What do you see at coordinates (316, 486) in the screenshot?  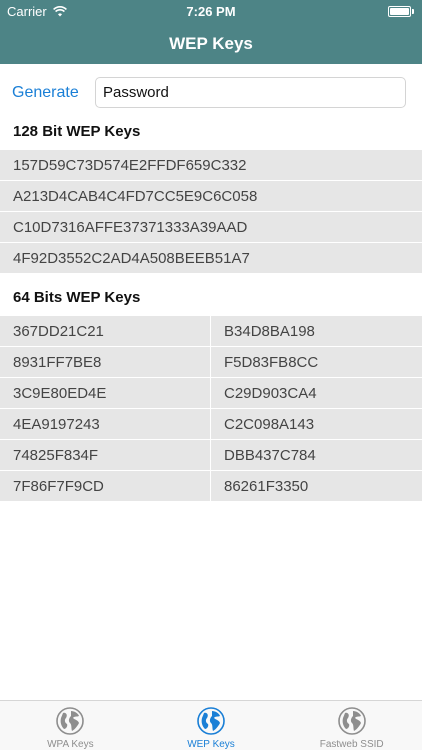 I see `key-cell: 86261F3350` at bounding box center [316, 486].